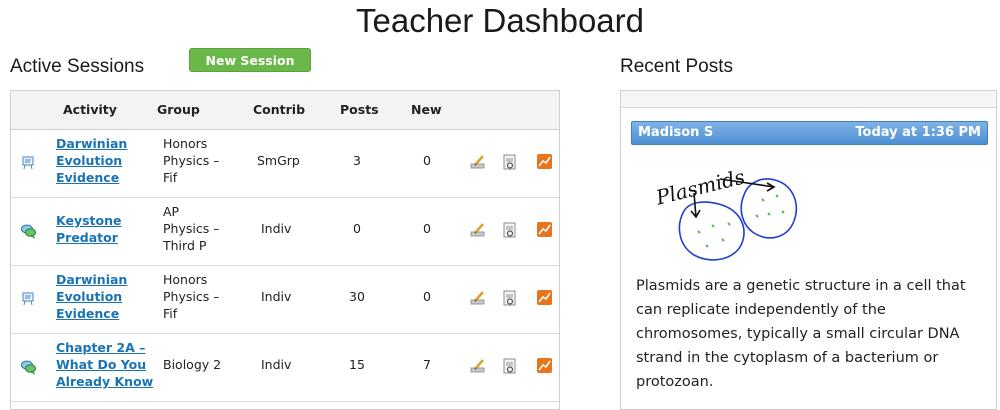 This screenshot has width=1000, height=410. What do you see at coordinates (77, 66) in the screenshot?
I see `active-sessions-heading: Active Sessions` at bounding box center [77, 66].